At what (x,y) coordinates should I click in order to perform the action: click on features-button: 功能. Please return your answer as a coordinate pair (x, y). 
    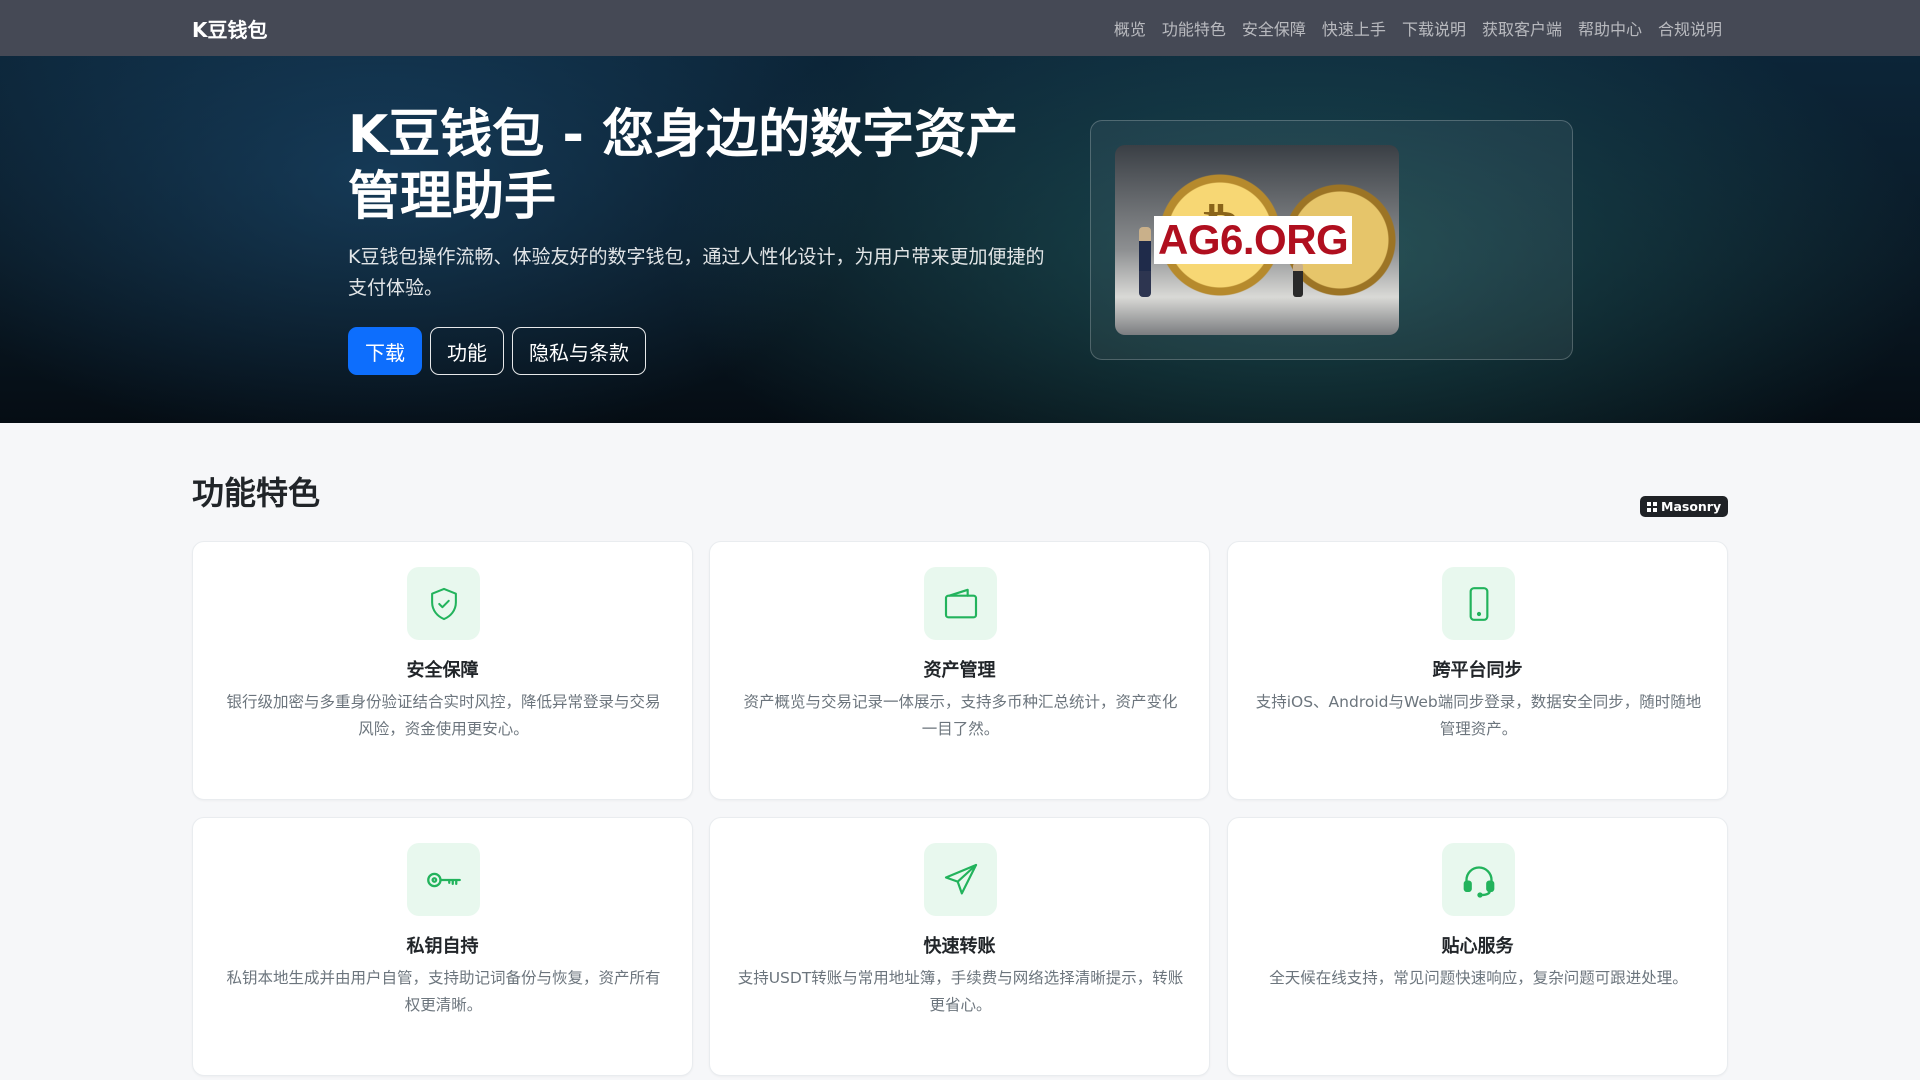
    Looking at the image, I should click on (467, 351).